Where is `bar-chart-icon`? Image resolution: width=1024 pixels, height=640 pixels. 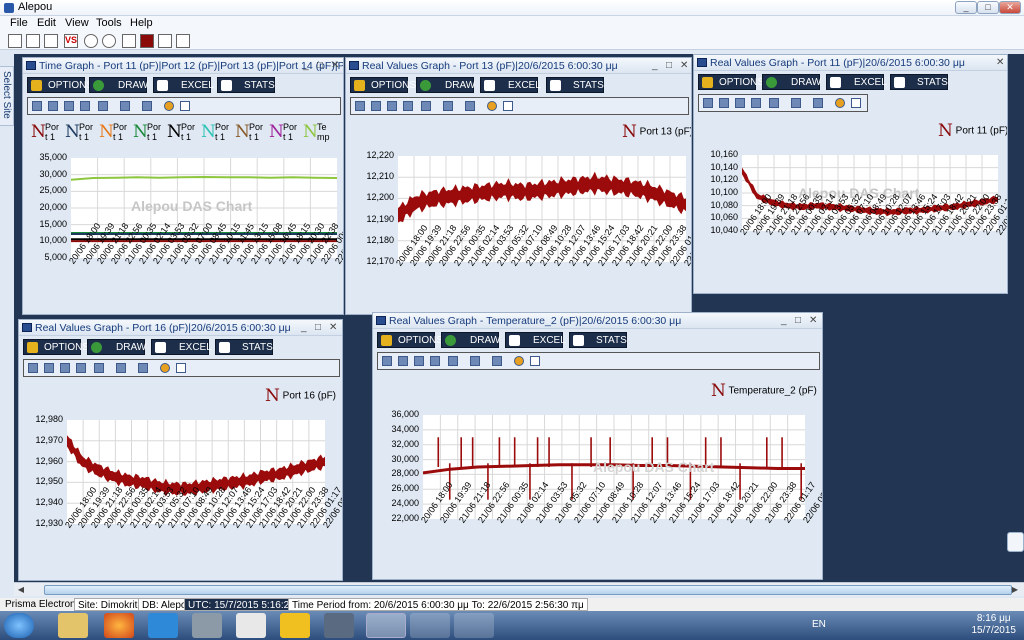
bar-chart-icon is located at coordinates (51, 41).